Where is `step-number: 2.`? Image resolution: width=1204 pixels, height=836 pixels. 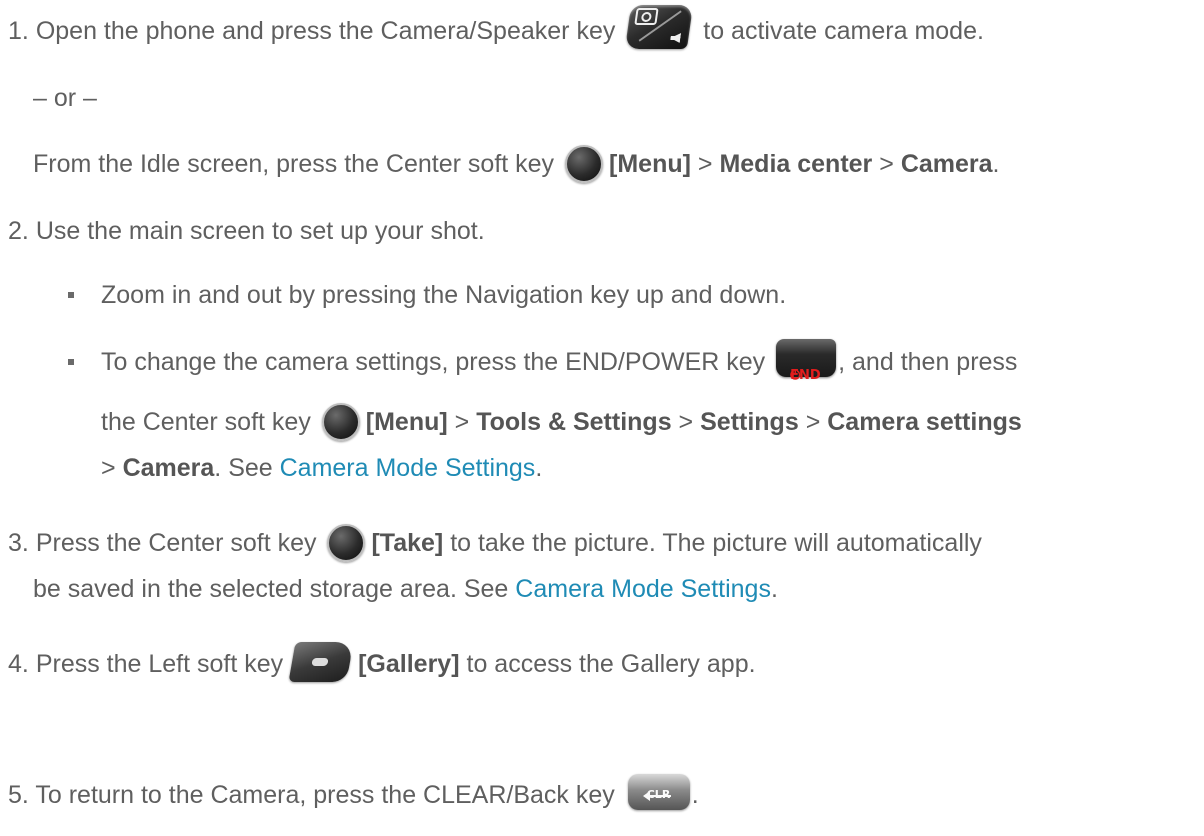 step-number: 2. is located at coordinates (18, 231).